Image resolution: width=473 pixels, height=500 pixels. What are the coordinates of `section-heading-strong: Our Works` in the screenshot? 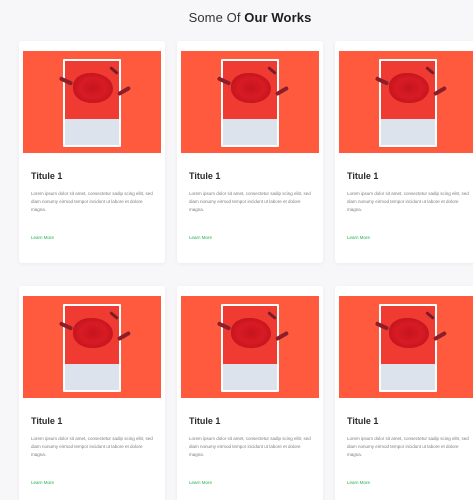 It's located at (278, 17).